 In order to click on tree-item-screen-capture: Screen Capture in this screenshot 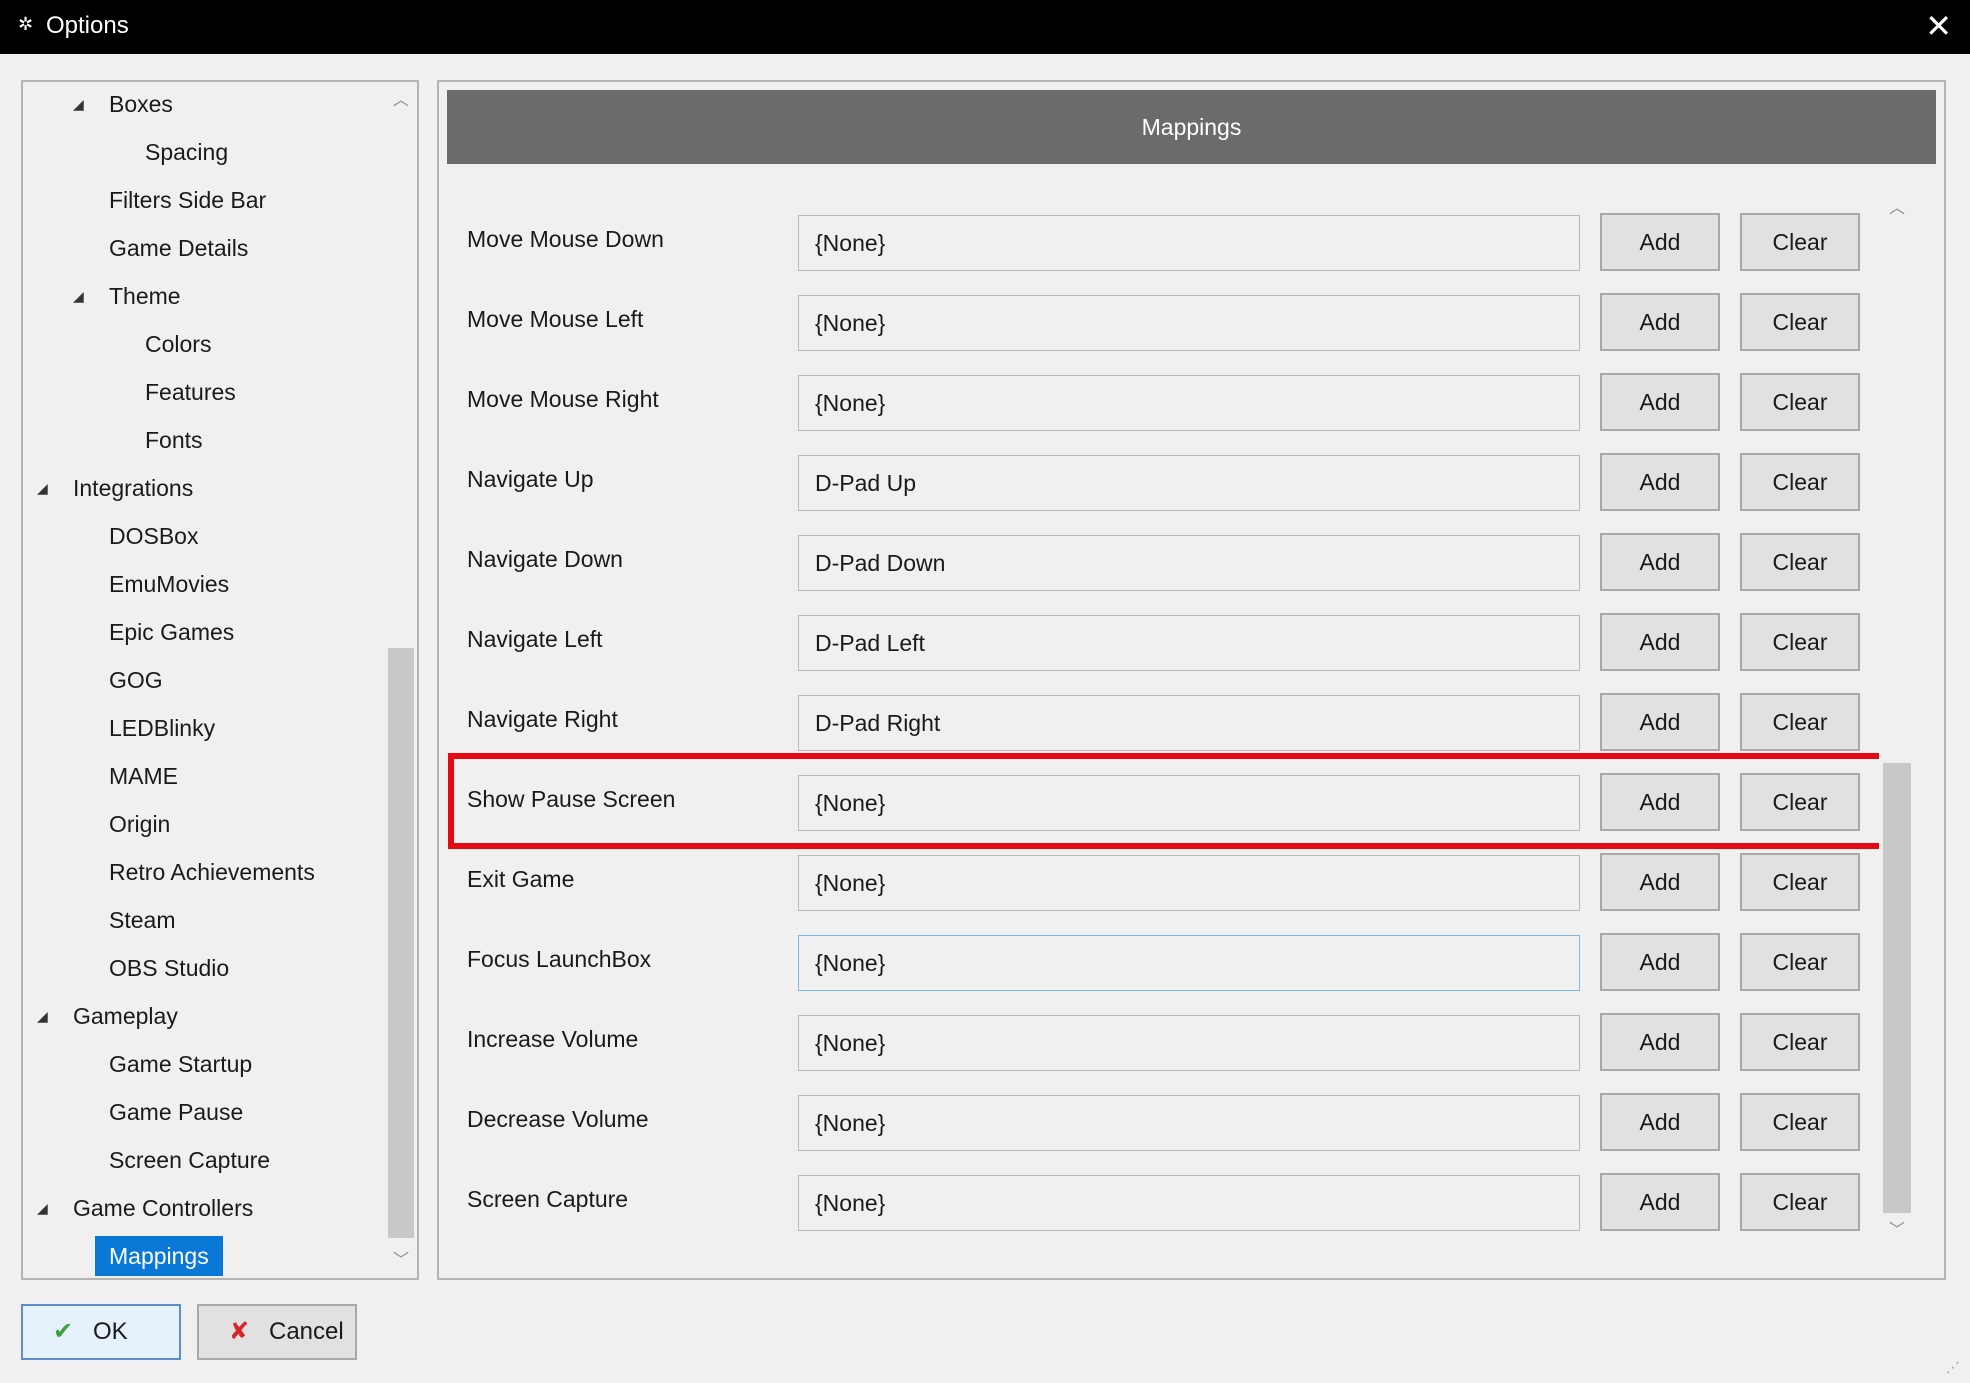, I will do `click(189, 1160)`.